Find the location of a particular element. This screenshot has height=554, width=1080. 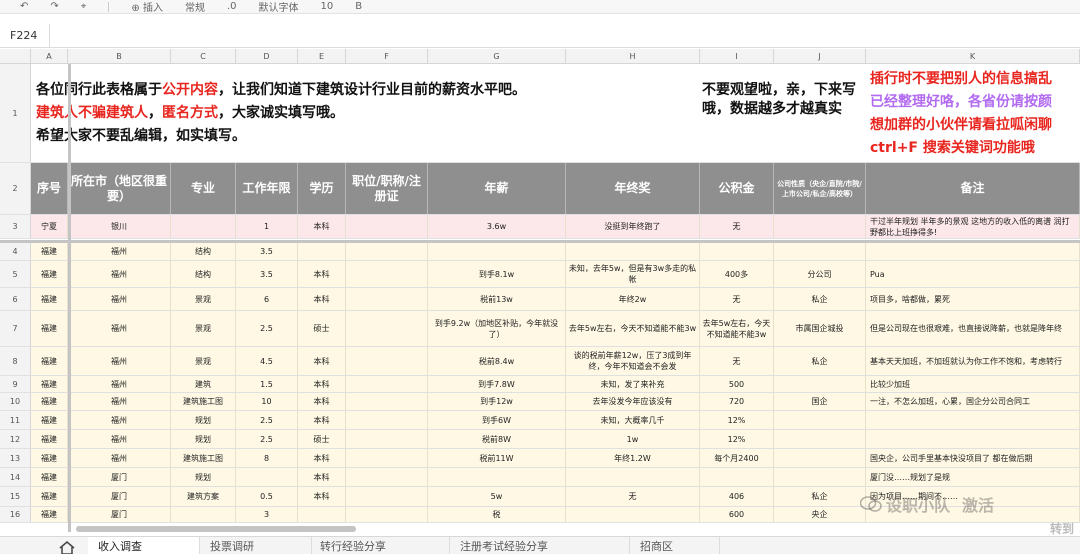

header-cell: 学历 is located at coordinates (322, 188).